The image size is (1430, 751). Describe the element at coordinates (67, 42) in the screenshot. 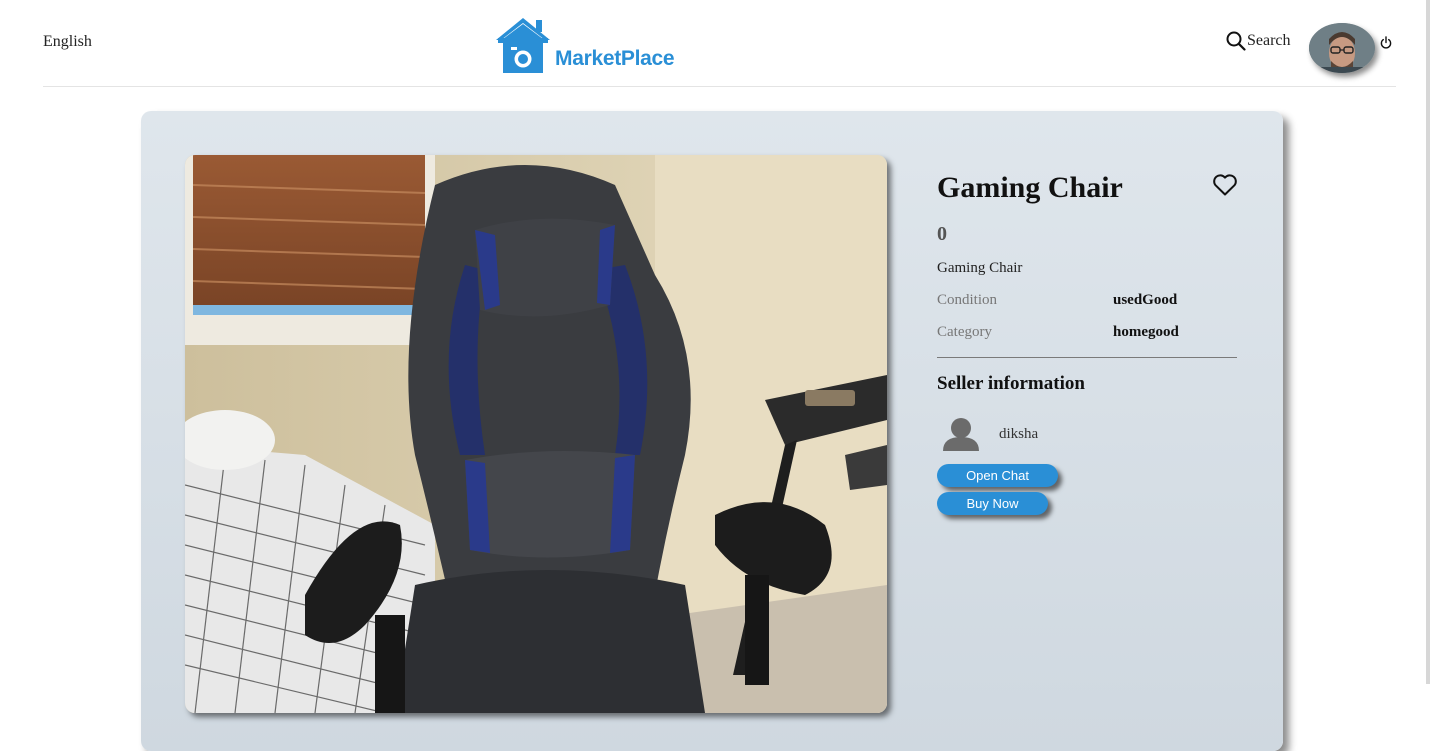

I see `language-selector: English` at that location.